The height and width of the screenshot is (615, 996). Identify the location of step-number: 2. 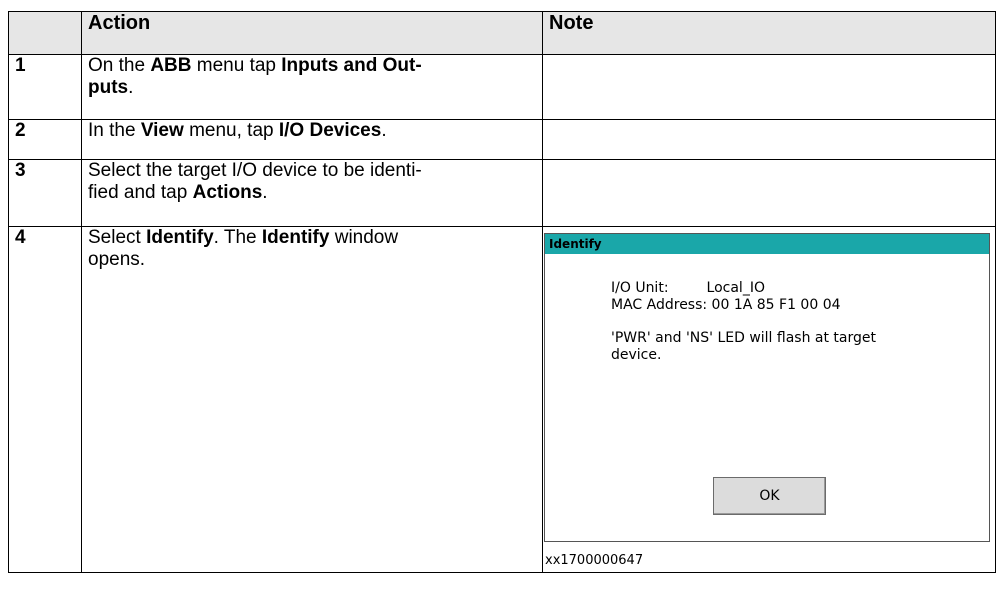
(45, 139).